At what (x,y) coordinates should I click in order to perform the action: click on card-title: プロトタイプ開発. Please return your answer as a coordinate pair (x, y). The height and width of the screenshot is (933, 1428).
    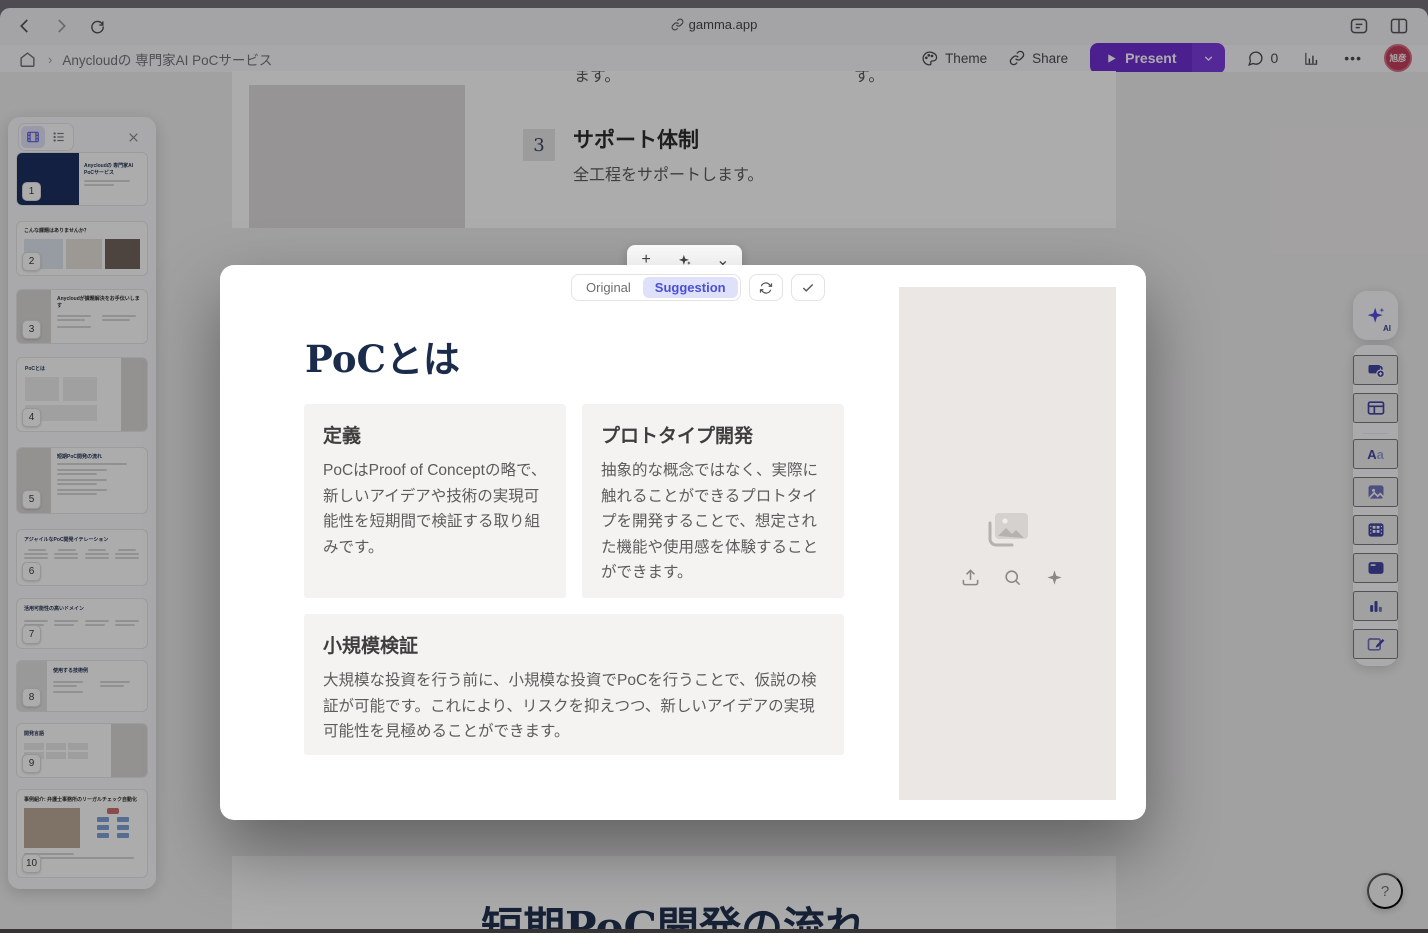
    Looking at the image, I should click on (677, 436).